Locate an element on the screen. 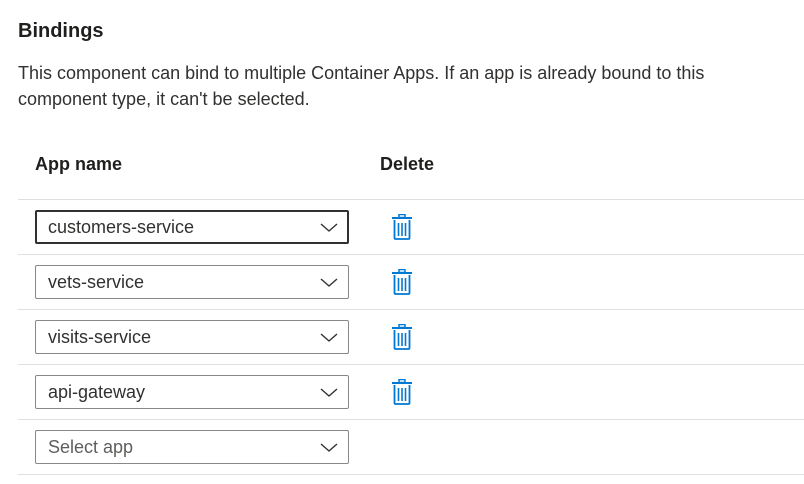  select-app-dropdown: Select app is located at coordinates (192, 447).